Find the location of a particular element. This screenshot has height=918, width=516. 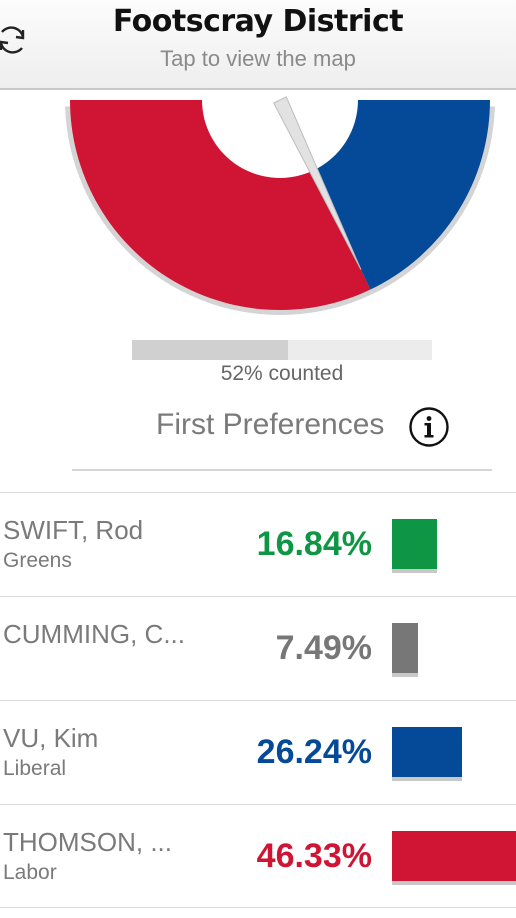

info-icon is located at coordinates (429, 427).